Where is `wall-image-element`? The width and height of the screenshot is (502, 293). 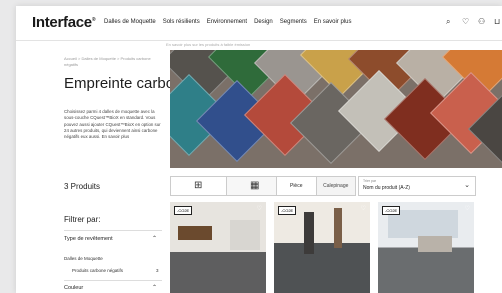
wall-image-element is located at coordinates (245, 235).